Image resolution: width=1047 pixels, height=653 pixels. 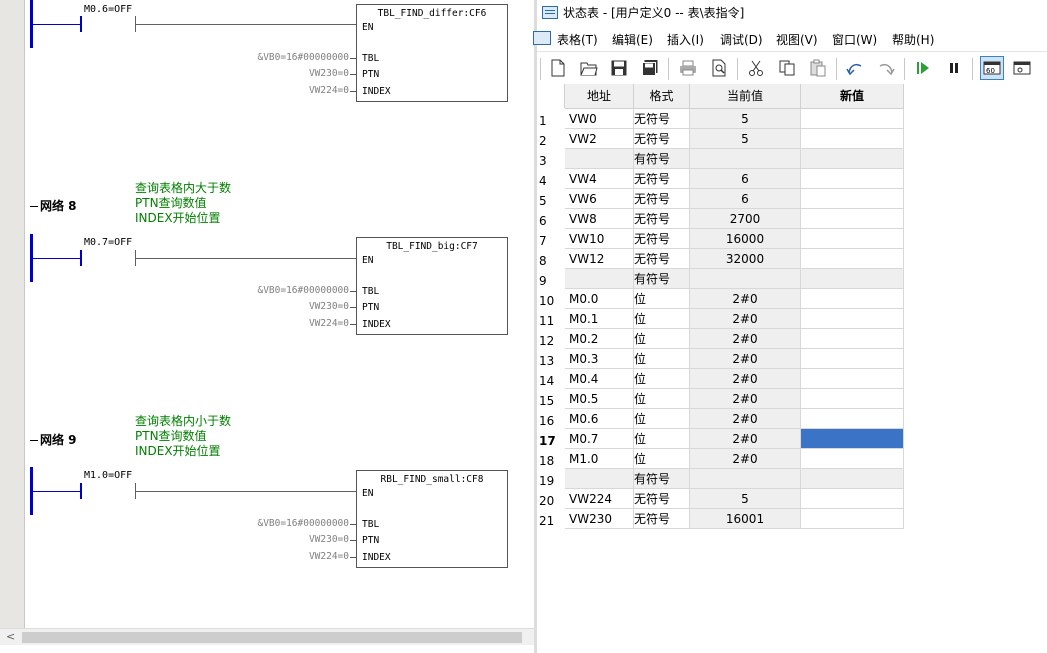 What do you see at coordinates (10, 636) in the screenshot?
I see `scroll-left-icon: <` at bounding box center [10, 636].